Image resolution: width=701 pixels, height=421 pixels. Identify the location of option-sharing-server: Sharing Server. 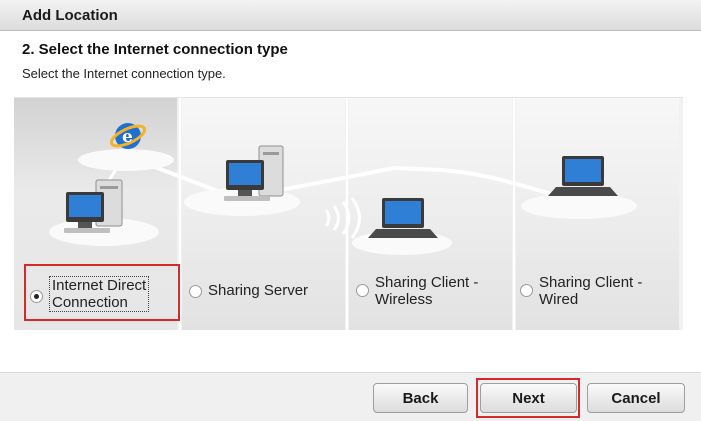
(248, 290).